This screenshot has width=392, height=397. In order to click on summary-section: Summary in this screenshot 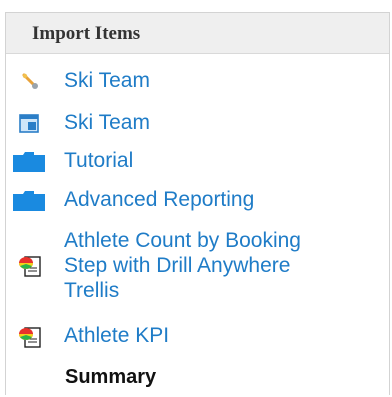, I will do `click(197, 379)`.